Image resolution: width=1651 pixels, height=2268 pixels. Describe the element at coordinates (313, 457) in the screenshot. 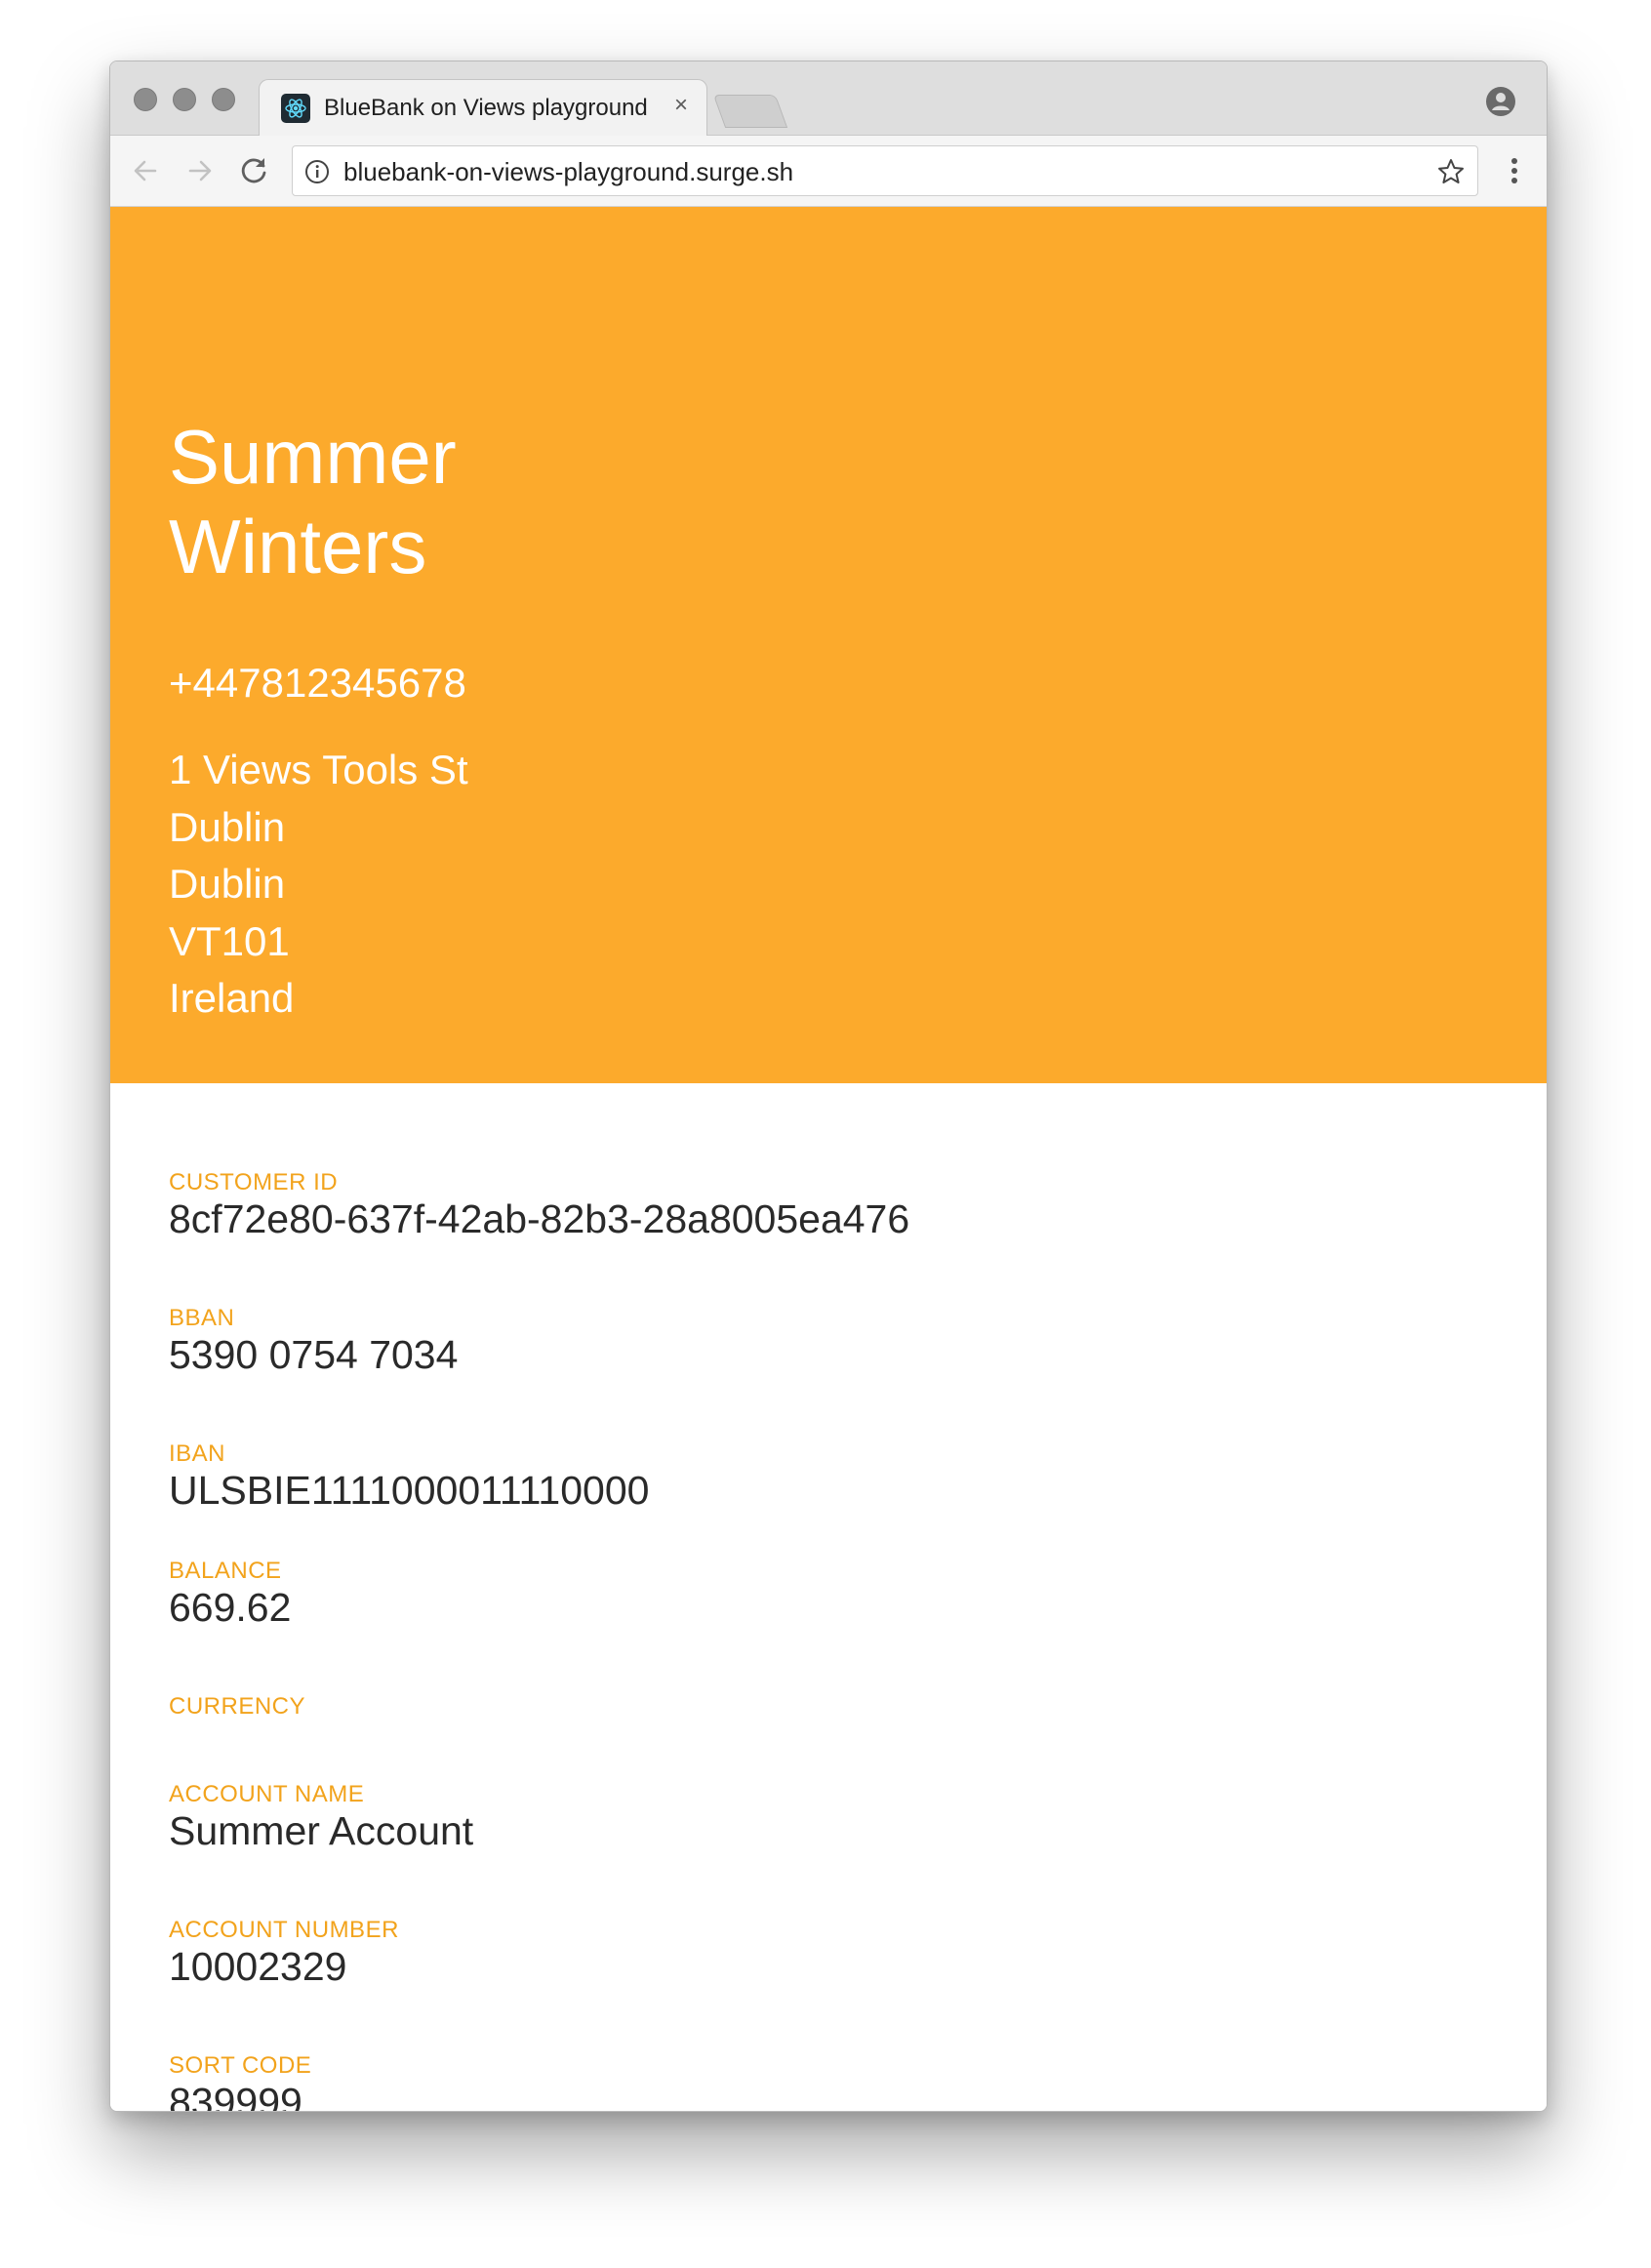

I see `customer-first-name: Summer` at that location.